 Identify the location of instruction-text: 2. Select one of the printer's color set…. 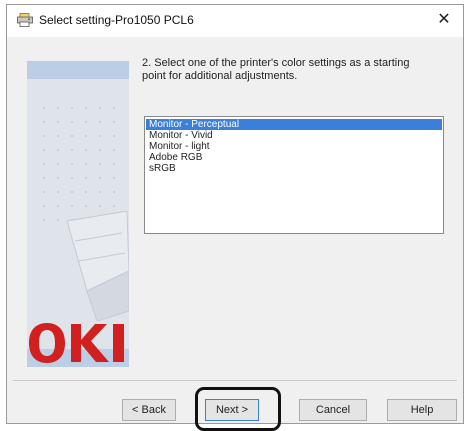
(276, 69).